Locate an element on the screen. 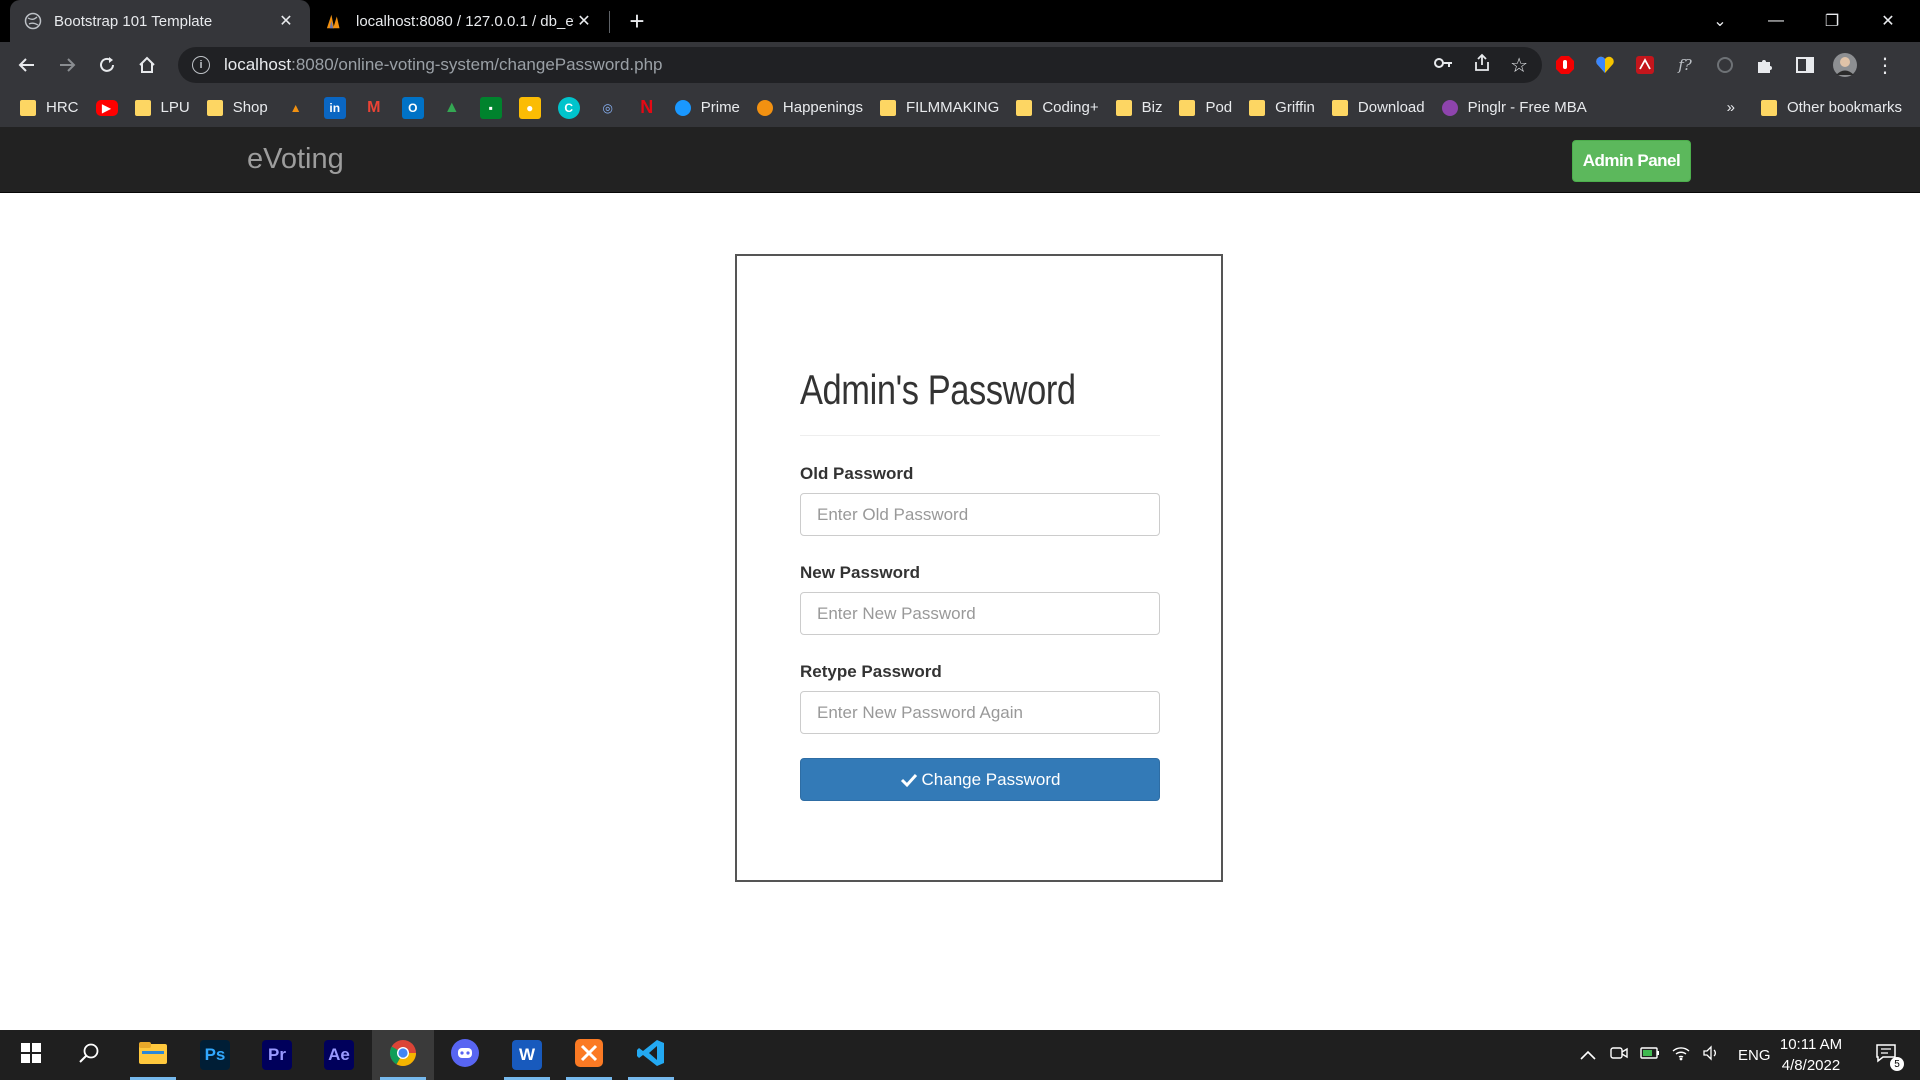 Image resolution: width=1920 pixels, height=1080 pixels. change-password-button: Change Password is located at coordinates (980, 779).